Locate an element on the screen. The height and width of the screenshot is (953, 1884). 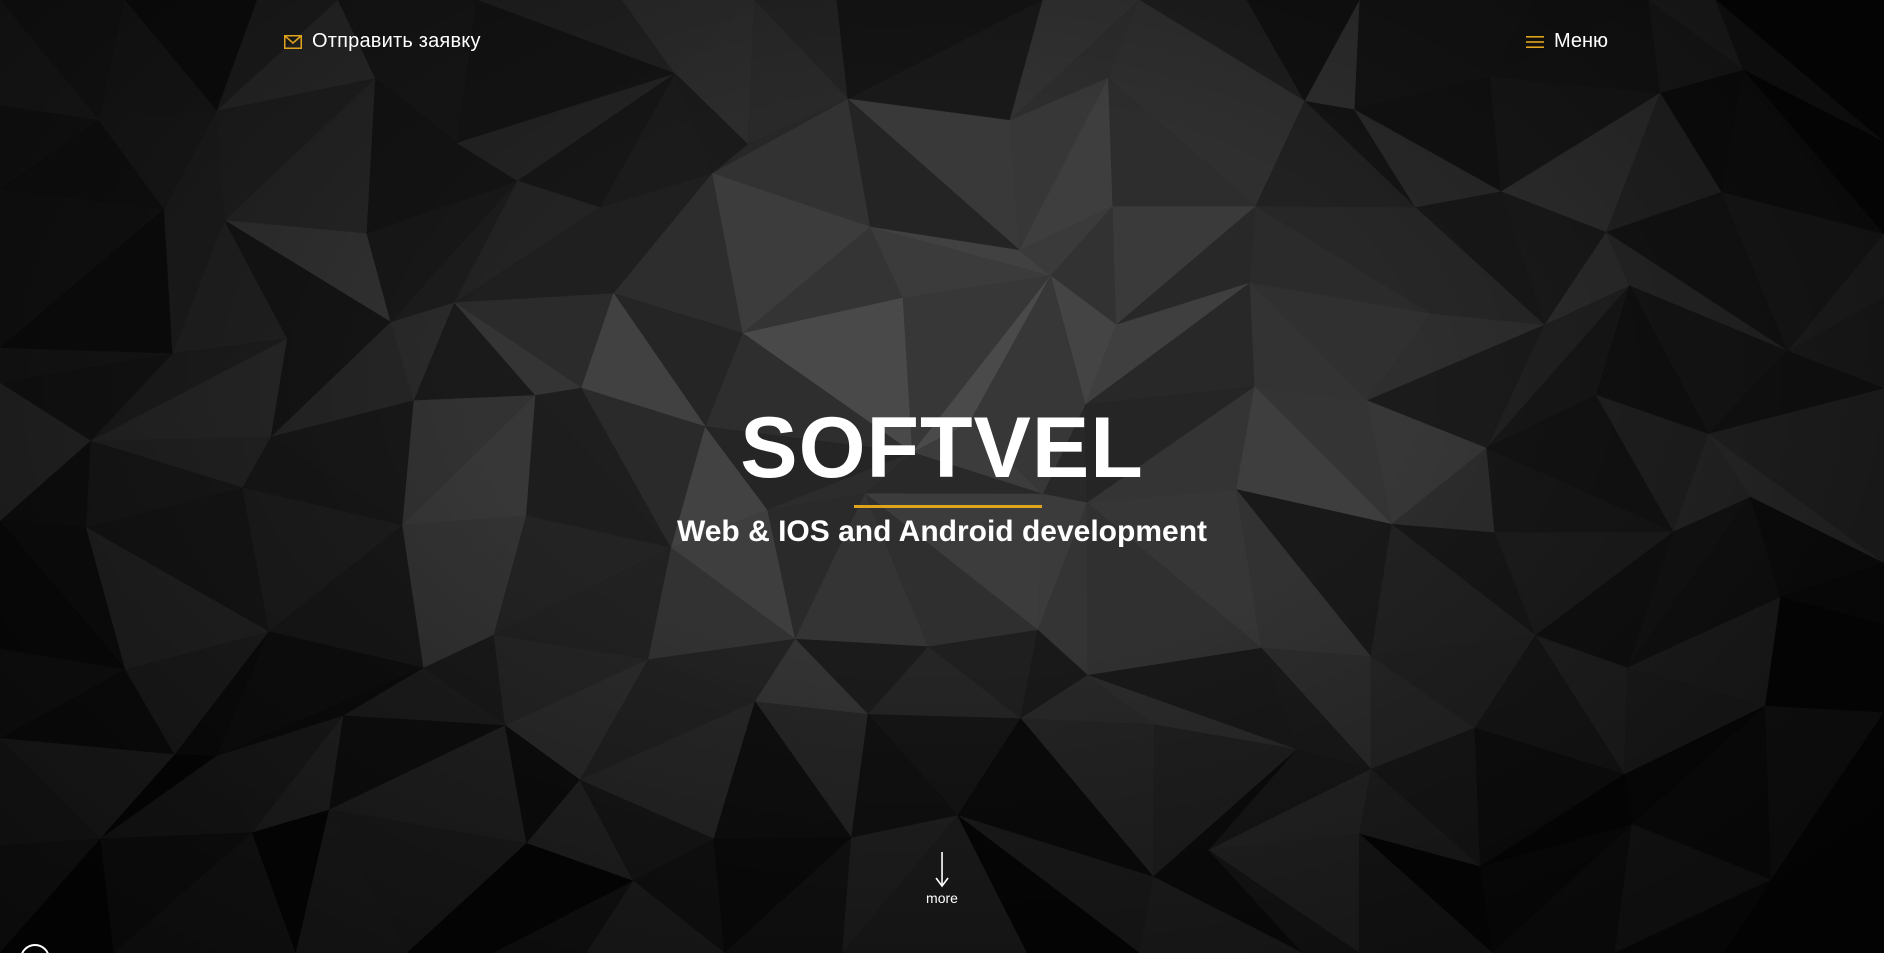
menu-button: Меню is located at coordinates (1567, 41).